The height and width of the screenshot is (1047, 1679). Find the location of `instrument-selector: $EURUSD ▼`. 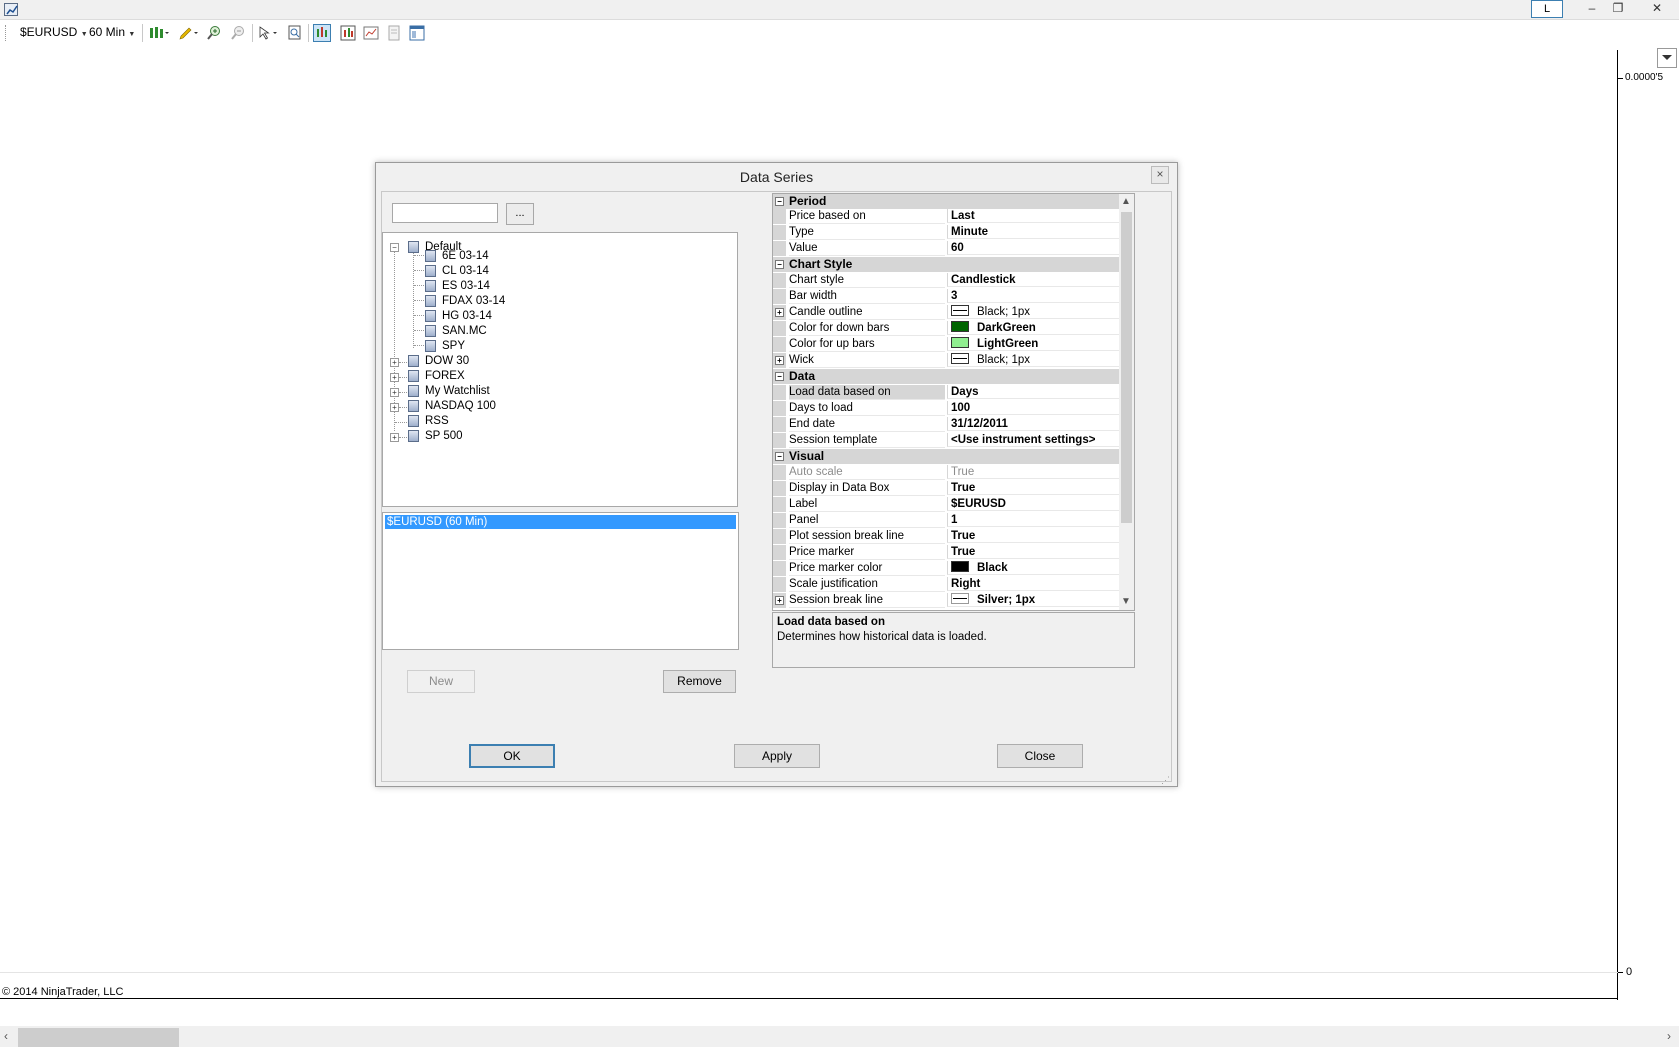

instrument-selector: $EURUSD ▼ is located at coordinates (54, 32).